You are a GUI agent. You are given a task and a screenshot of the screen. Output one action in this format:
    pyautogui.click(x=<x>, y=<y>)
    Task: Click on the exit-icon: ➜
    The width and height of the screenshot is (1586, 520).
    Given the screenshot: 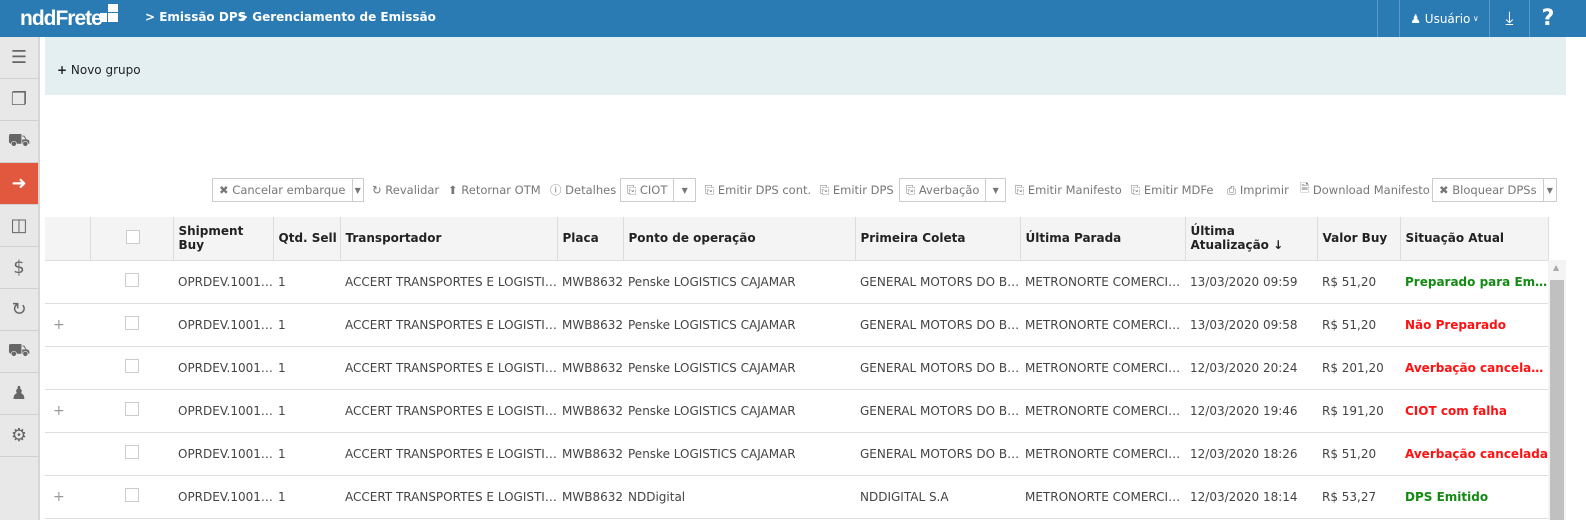 What is the action you would take?
    pyautogui.click(x=19, y=184)
    